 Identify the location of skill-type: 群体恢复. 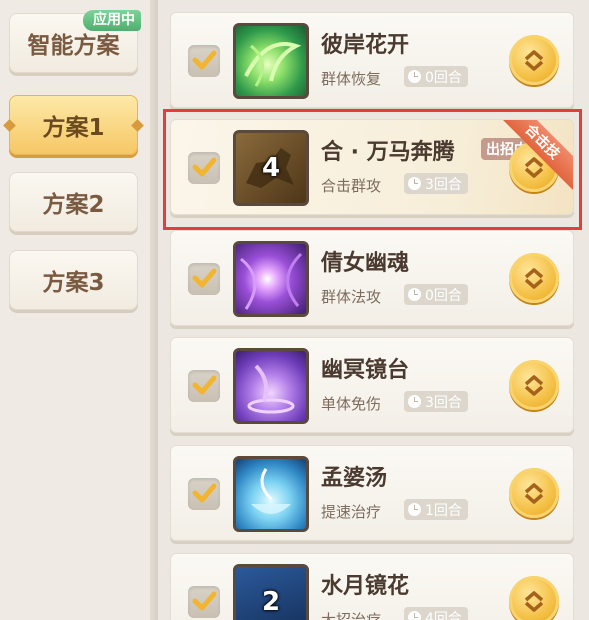
(351, 79).